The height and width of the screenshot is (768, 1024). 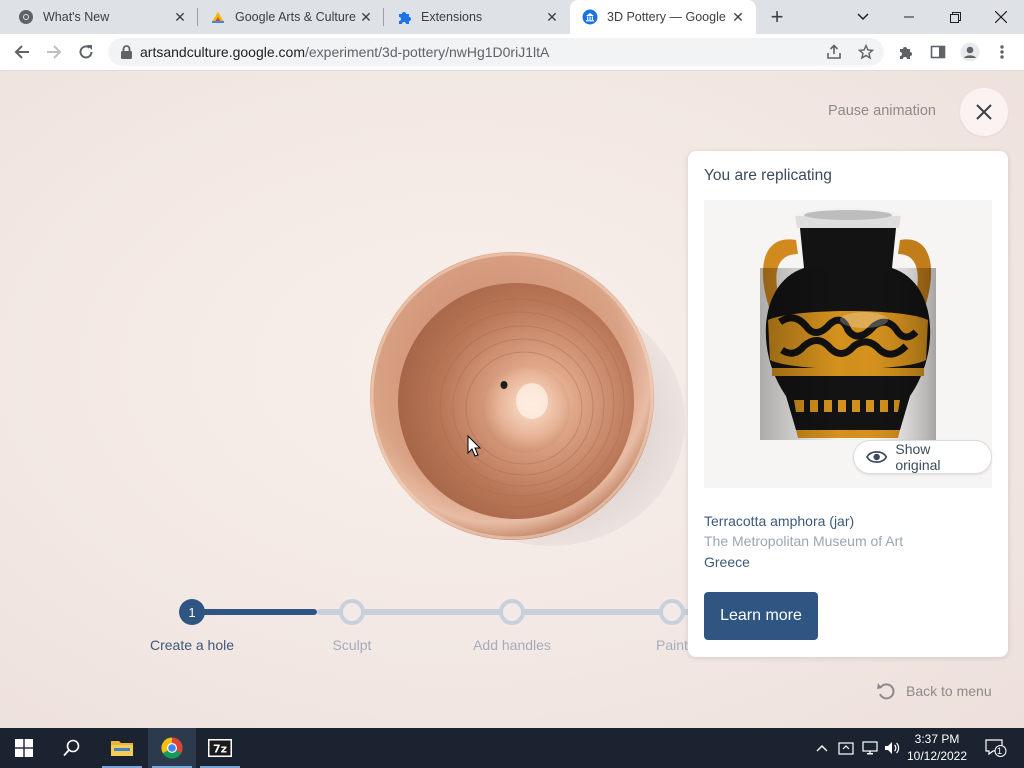 What do you see at coordinates (452, 17) in the screenshot?
I see `tab-title: Extensions` at bounding box center [452, 17].